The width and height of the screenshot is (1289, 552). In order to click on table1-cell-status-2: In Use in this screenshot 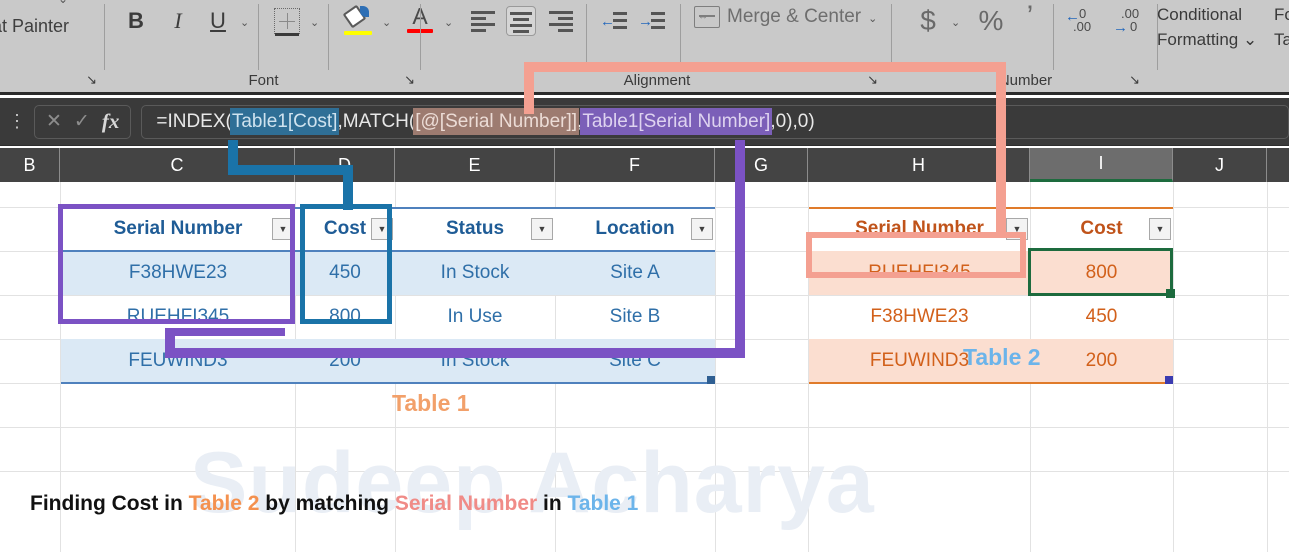, I will do `click(475, 317)`.